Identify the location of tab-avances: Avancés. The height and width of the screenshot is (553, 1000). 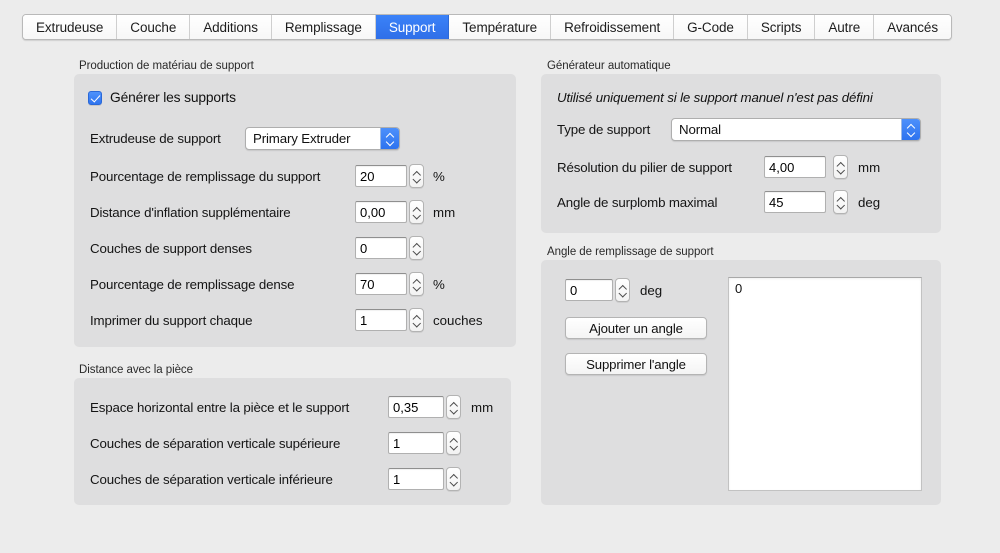
(912, 27).